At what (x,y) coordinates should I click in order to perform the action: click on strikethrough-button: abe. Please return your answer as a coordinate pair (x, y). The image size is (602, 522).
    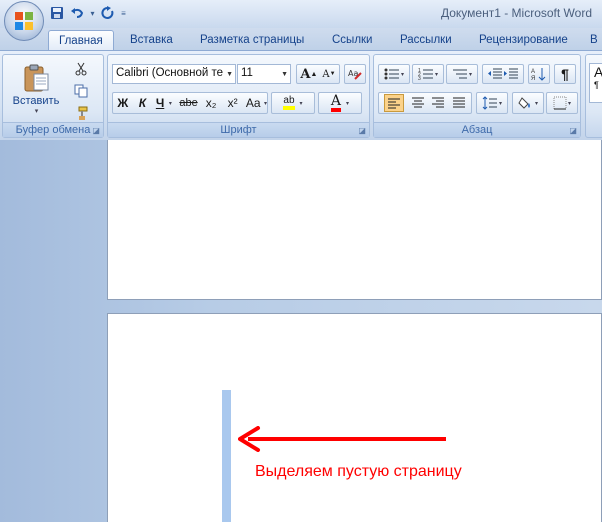
    Looking at the image, I should click on (189, 103).